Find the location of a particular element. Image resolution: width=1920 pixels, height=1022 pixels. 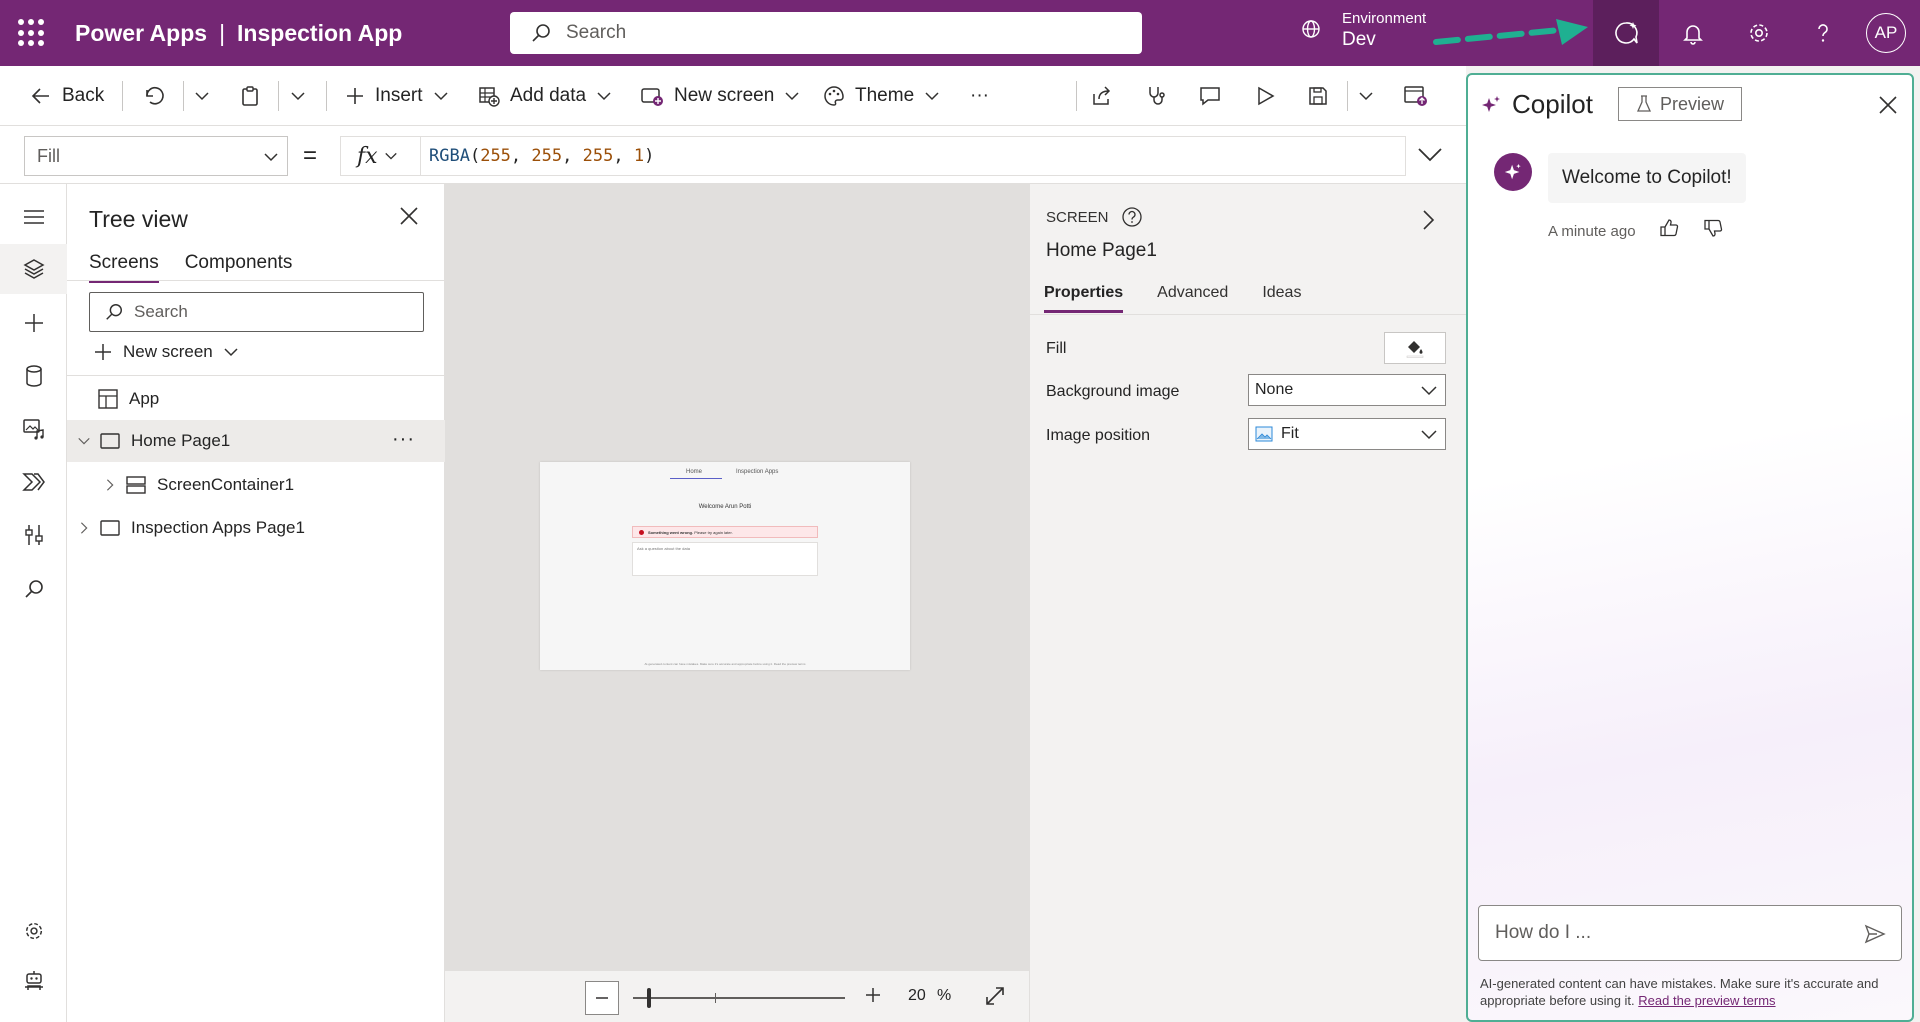

power-automate-rail-button is located at coordinates (33, 482).